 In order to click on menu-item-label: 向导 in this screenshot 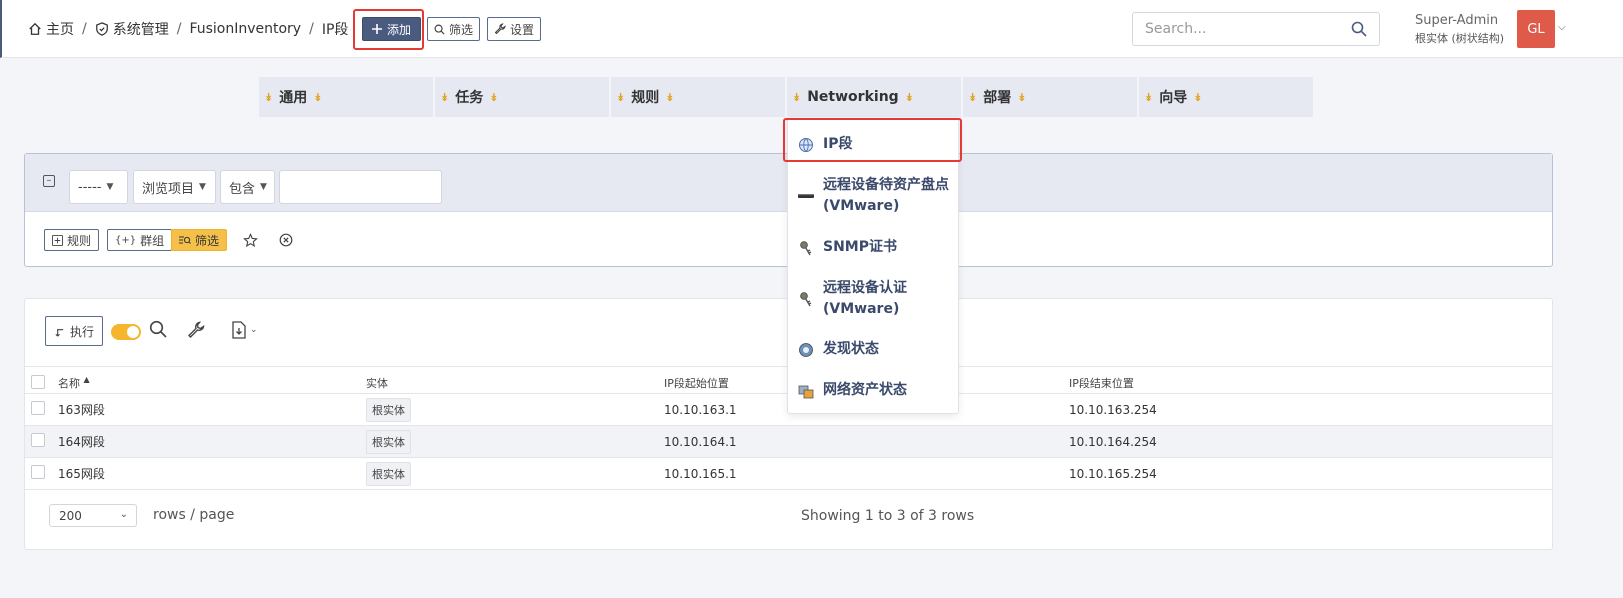, I will do `click(1173, 98)`.